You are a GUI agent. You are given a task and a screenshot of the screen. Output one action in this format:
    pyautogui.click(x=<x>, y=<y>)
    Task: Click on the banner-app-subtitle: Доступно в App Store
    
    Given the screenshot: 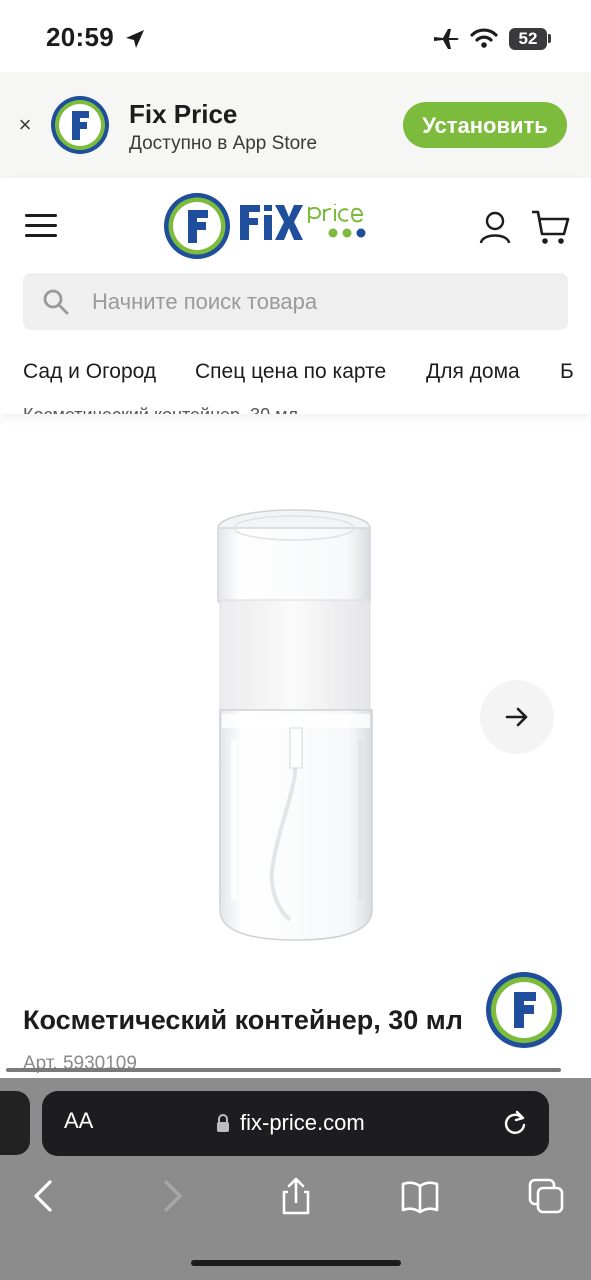 What is the action you would take?
    pyautogui.click(x=223, y=143)
    